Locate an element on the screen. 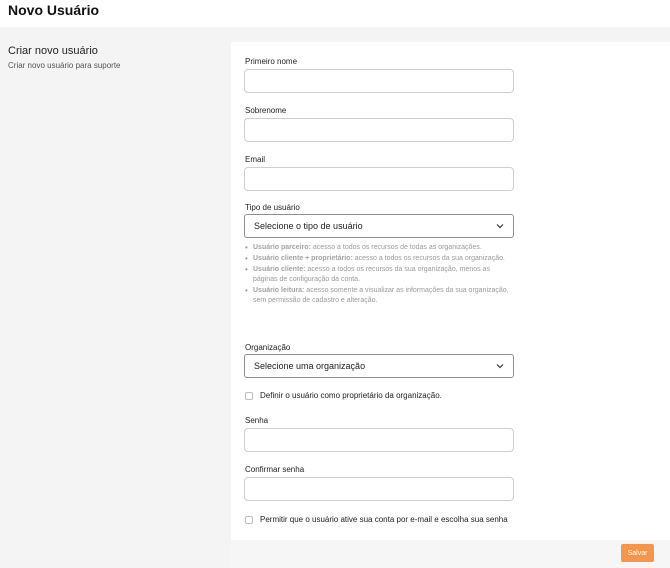  owner-checkbox is located at coordinates (249, 396).